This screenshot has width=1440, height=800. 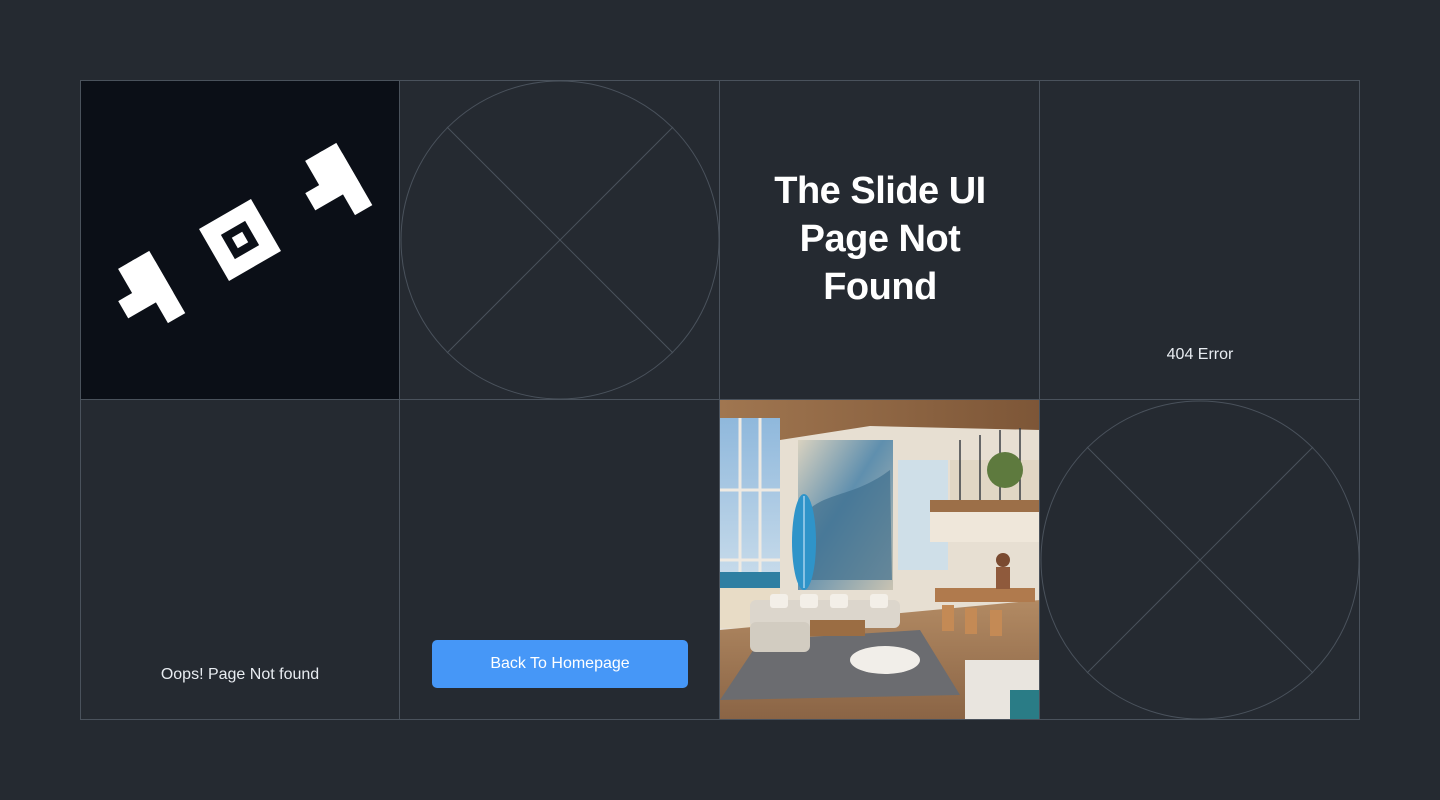 What do you see at coordinates (240, 560) in the screenshot?
I see `message-tile: Oops! Page Not found` at bounding box center [240, 560].